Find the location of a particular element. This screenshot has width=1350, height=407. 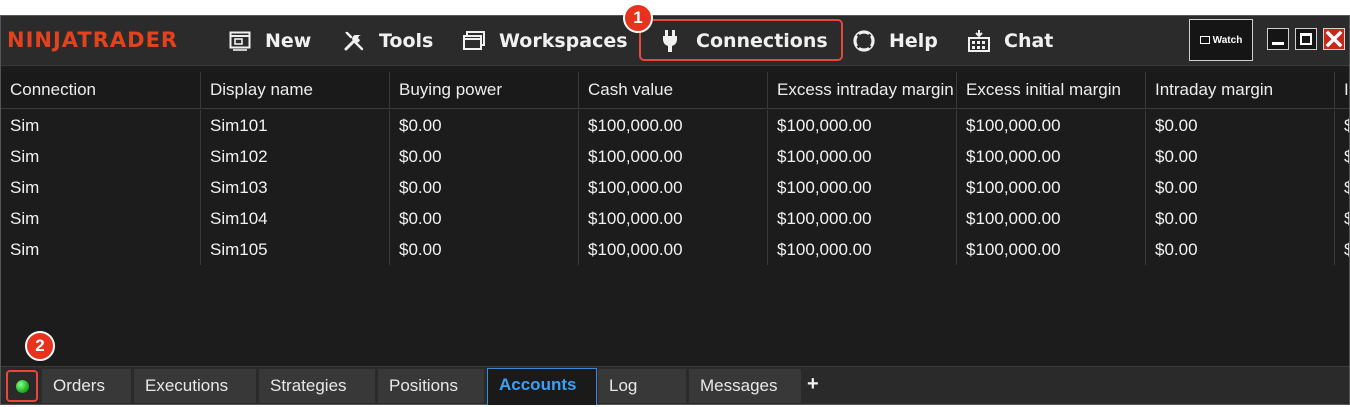

menu-tools: Tools is located at coordinates (387, 41).